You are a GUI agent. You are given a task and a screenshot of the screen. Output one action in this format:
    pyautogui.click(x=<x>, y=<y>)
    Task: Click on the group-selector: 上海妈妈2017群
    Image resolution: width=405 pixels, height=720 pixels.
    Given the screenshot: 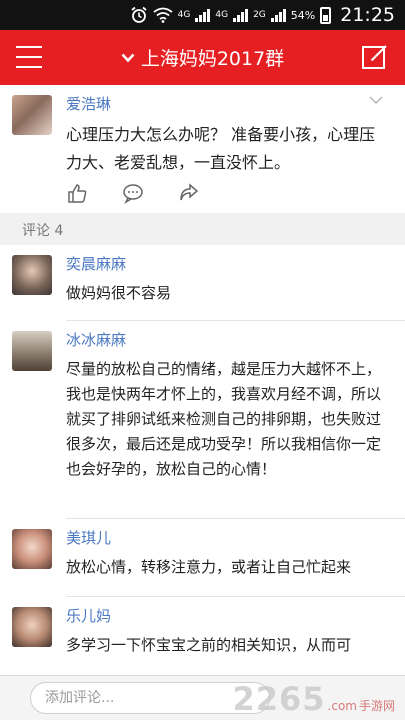 What is the action you would take?
    pyautogui.click(x=202, y=57)
    